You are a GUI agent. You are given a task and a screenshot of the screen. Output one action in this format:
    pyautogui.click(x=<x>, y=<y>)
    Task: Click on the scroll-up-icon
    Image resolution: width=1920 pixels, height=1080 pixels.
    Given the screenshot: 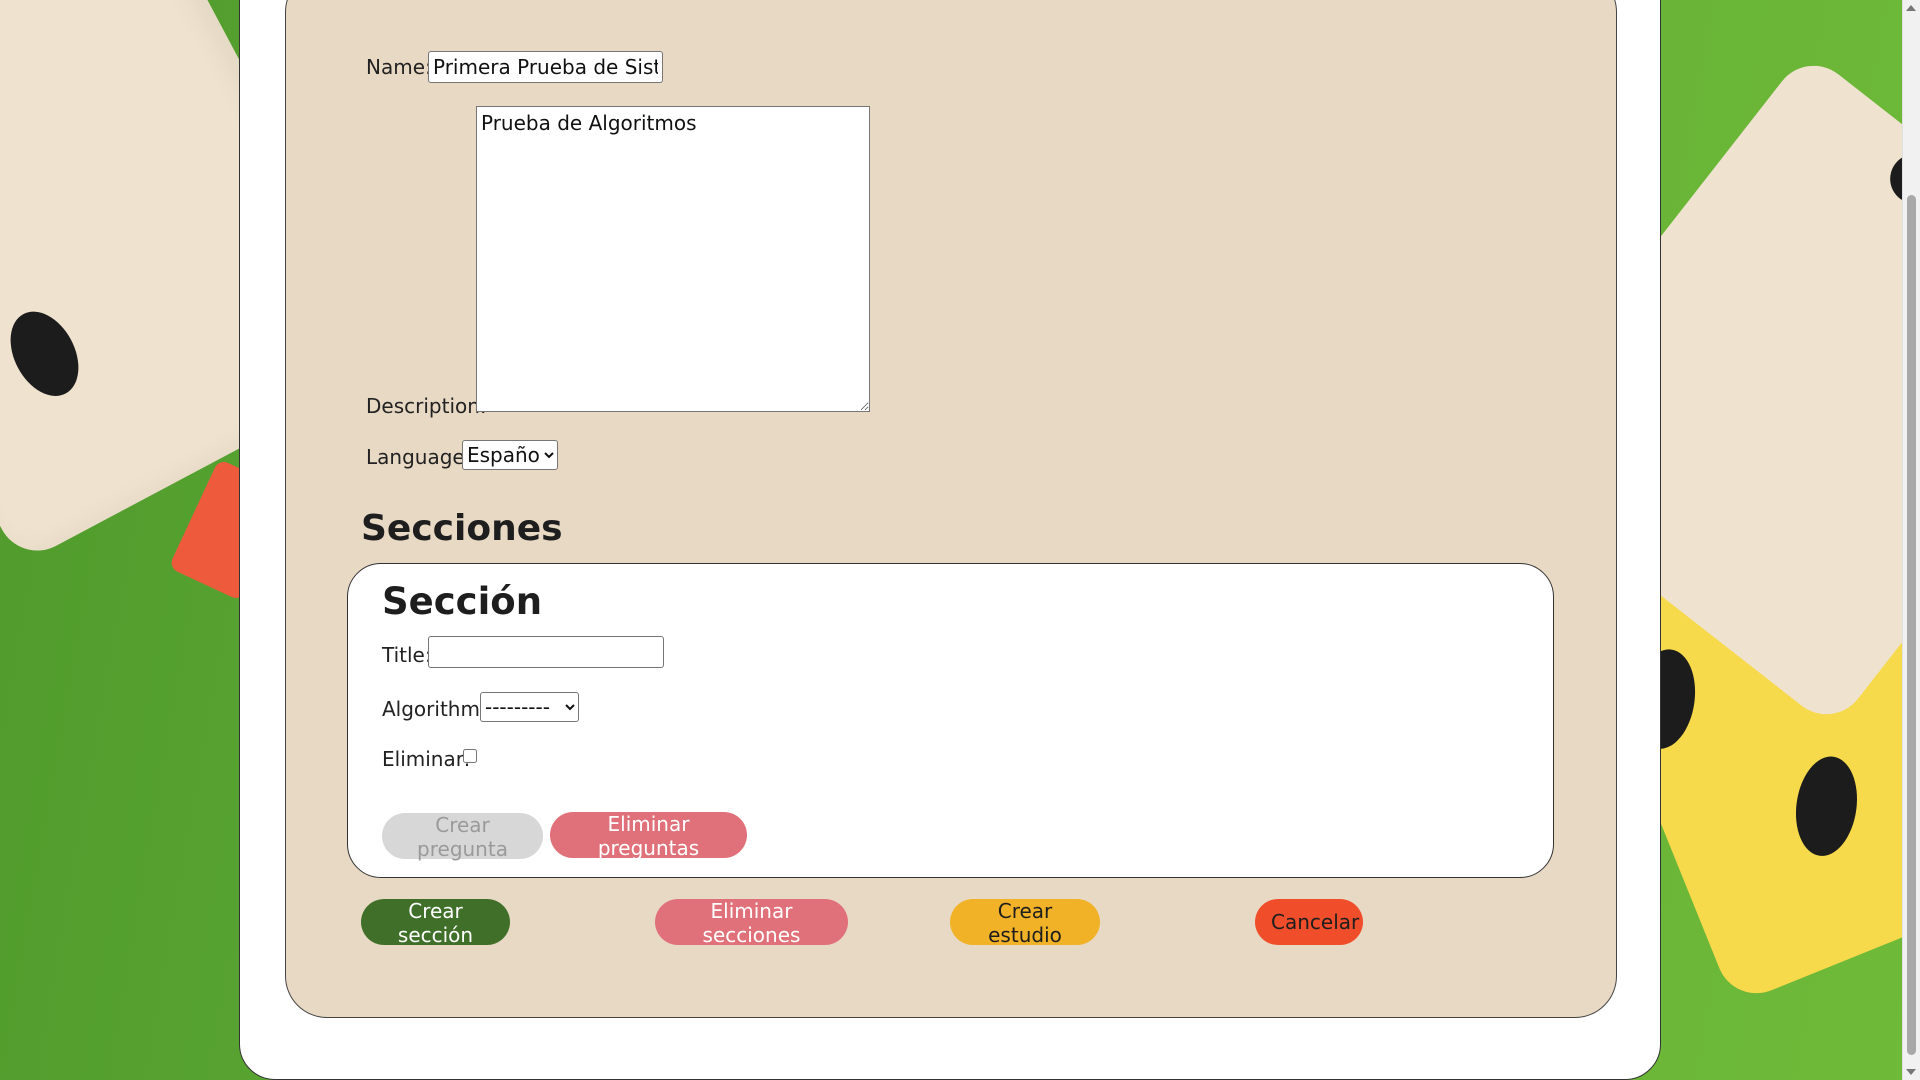 What is the action you would take?
    pyautogui.click(x=1911, y=8)
    